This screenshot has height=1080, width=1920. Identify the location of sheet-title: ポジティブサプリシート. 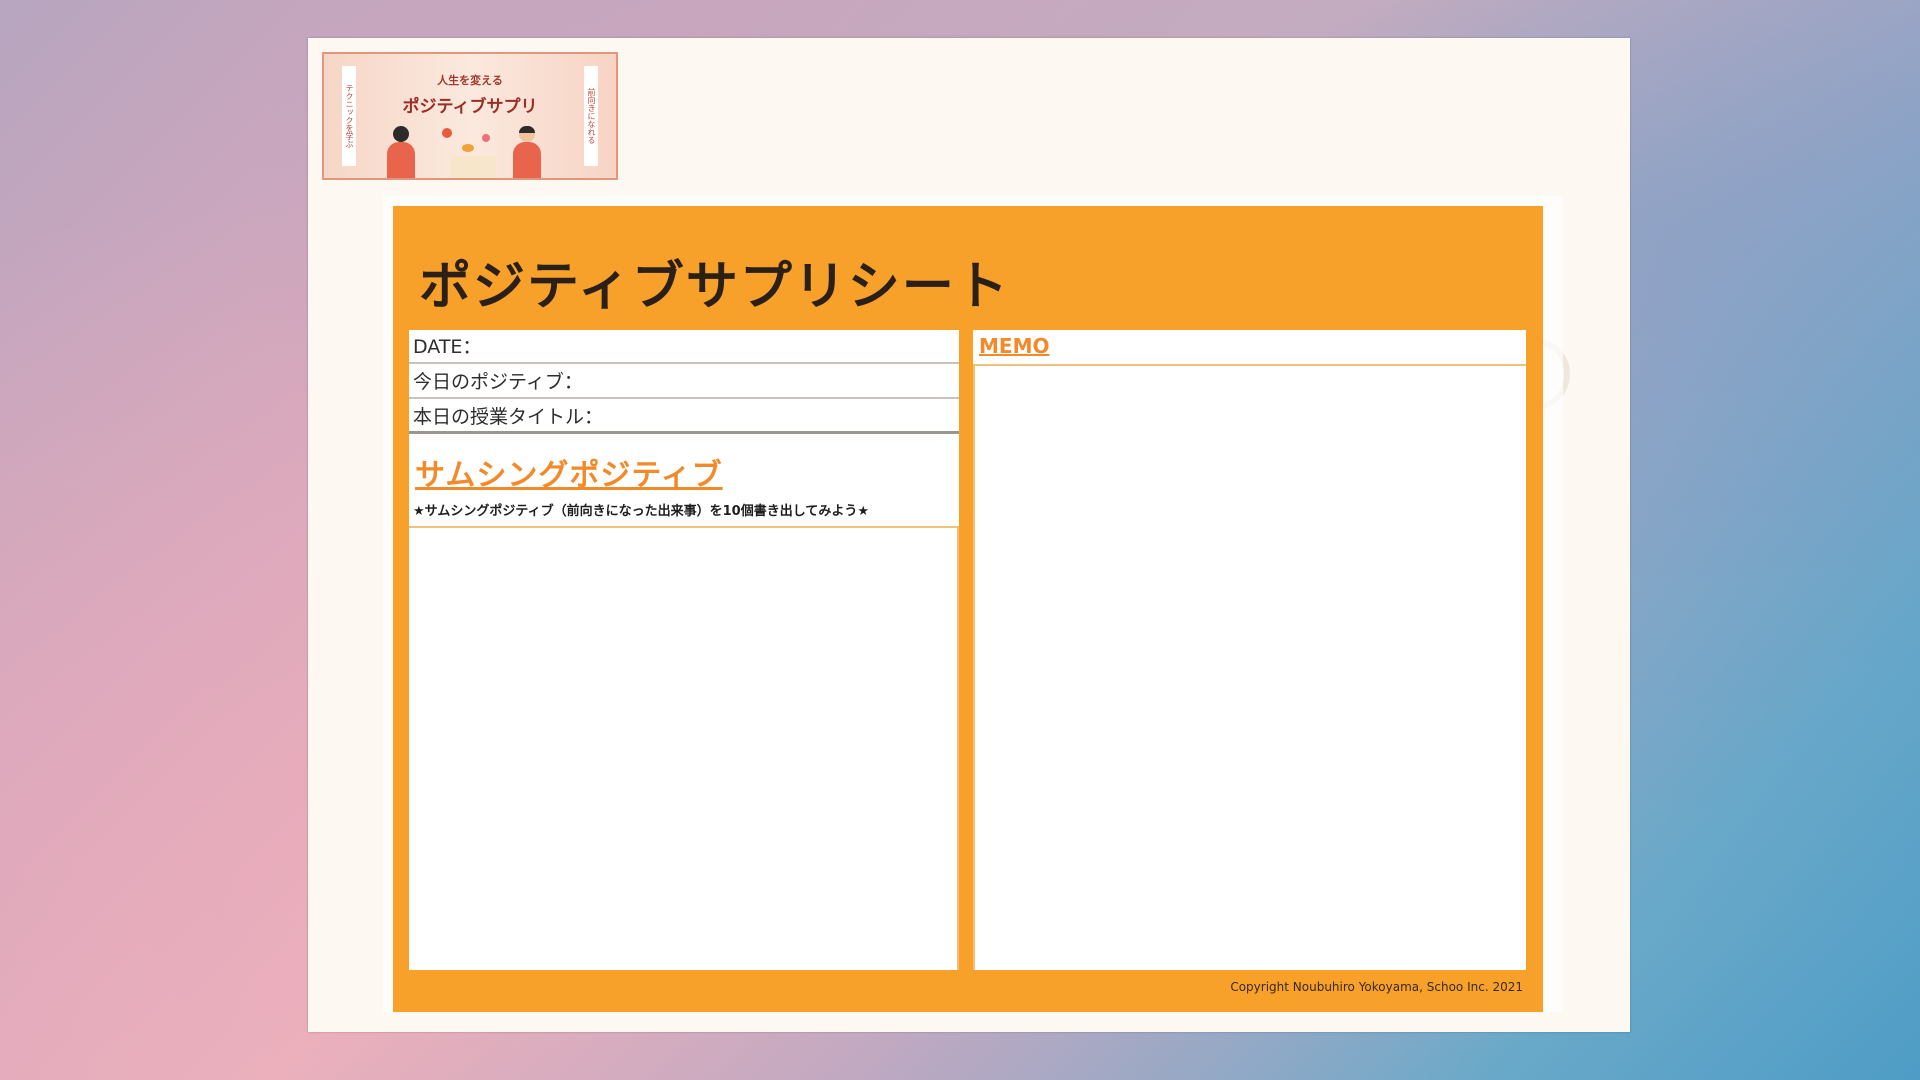
(714, 287).